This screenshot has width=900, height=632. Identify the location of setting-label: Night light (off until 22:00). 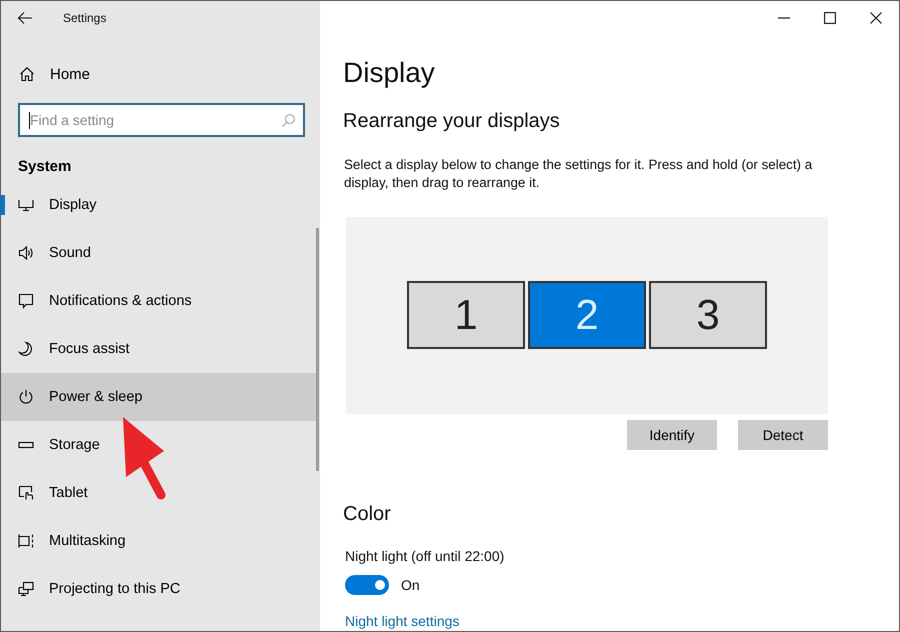
(424, 556).